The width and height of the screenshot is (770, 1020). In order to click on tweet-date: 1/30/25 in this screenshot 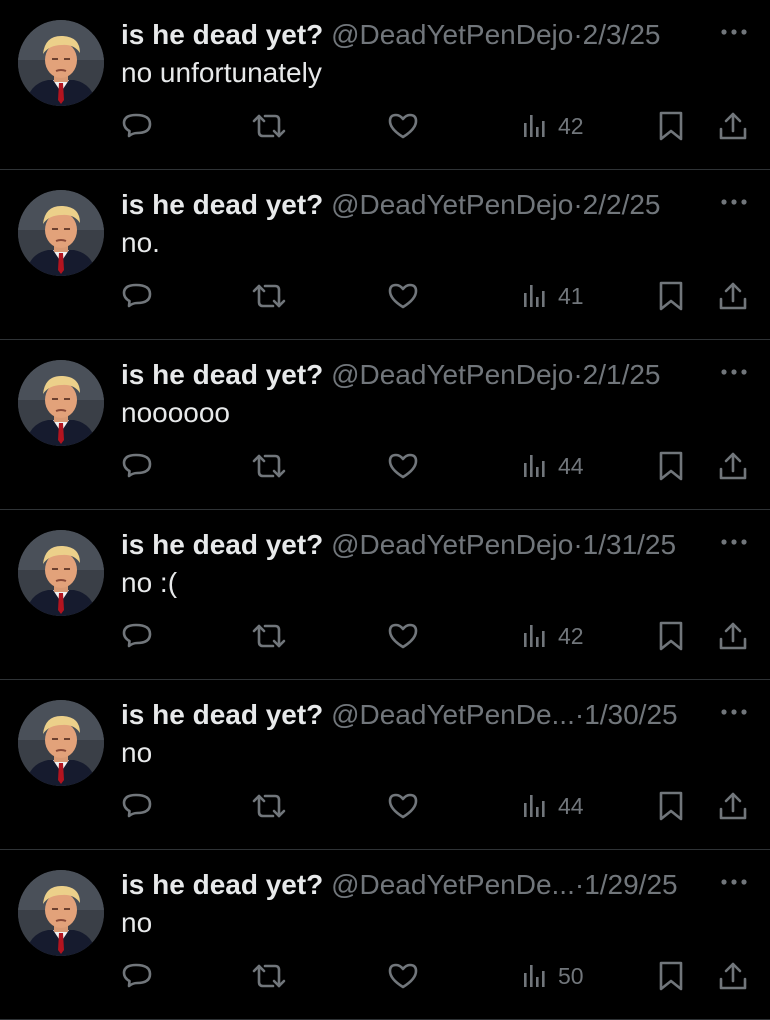, I will do `click(630, 714)`.